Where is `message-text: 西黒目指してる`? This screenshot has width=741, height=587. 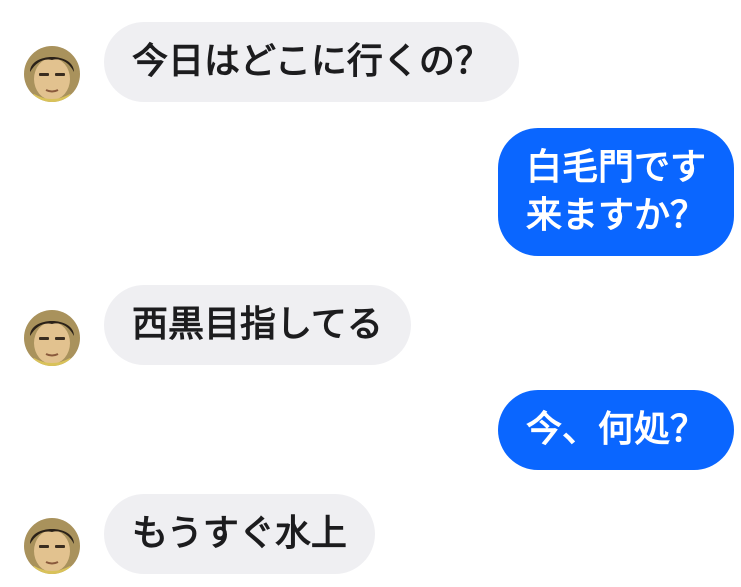
message-text: 西黒目指してる is located at coordinates (257, 324).